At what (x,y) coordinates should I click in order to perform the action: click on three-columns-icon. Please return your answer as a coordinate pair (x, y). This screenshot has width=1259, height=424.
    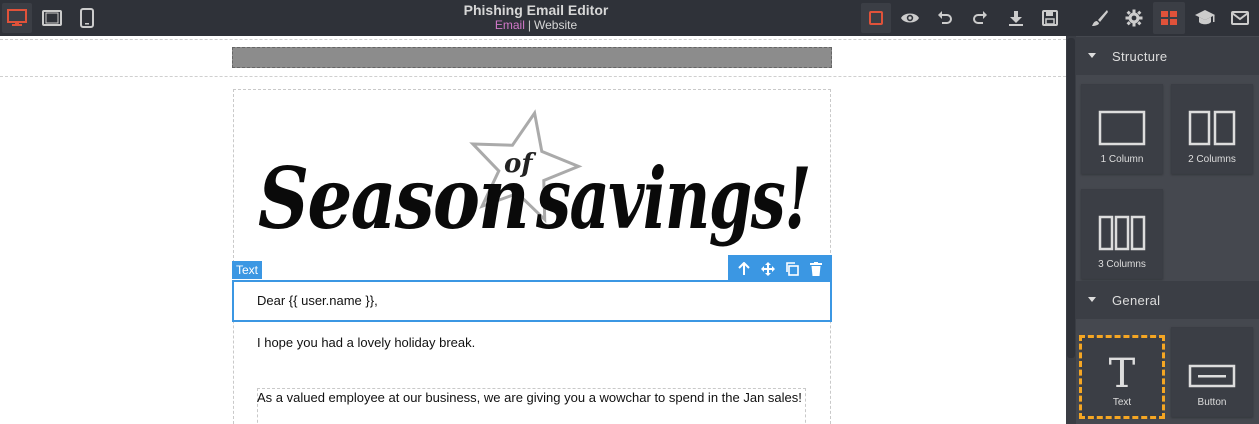
    Looking at the image, I should click on (1122, 233).